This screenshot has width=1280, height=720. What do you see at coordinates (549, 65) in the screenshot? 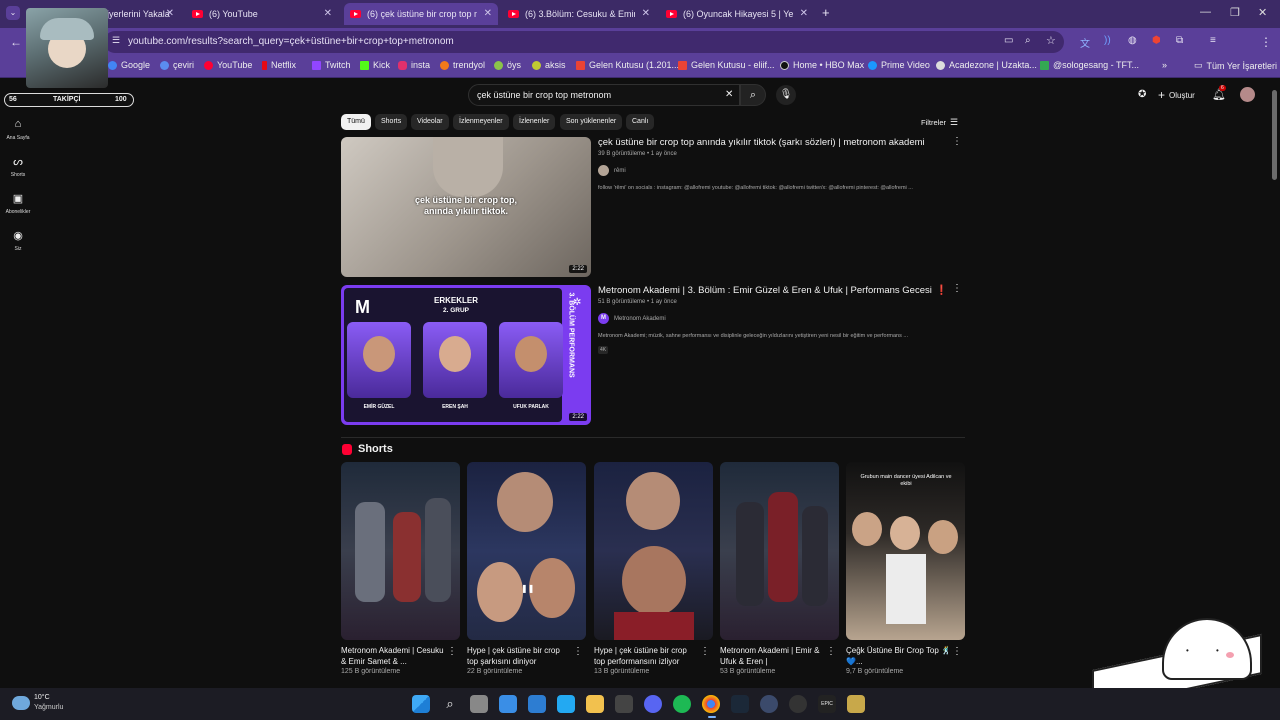
I see `bookmark-aksis: aksis` at bounding box center [549, 65].